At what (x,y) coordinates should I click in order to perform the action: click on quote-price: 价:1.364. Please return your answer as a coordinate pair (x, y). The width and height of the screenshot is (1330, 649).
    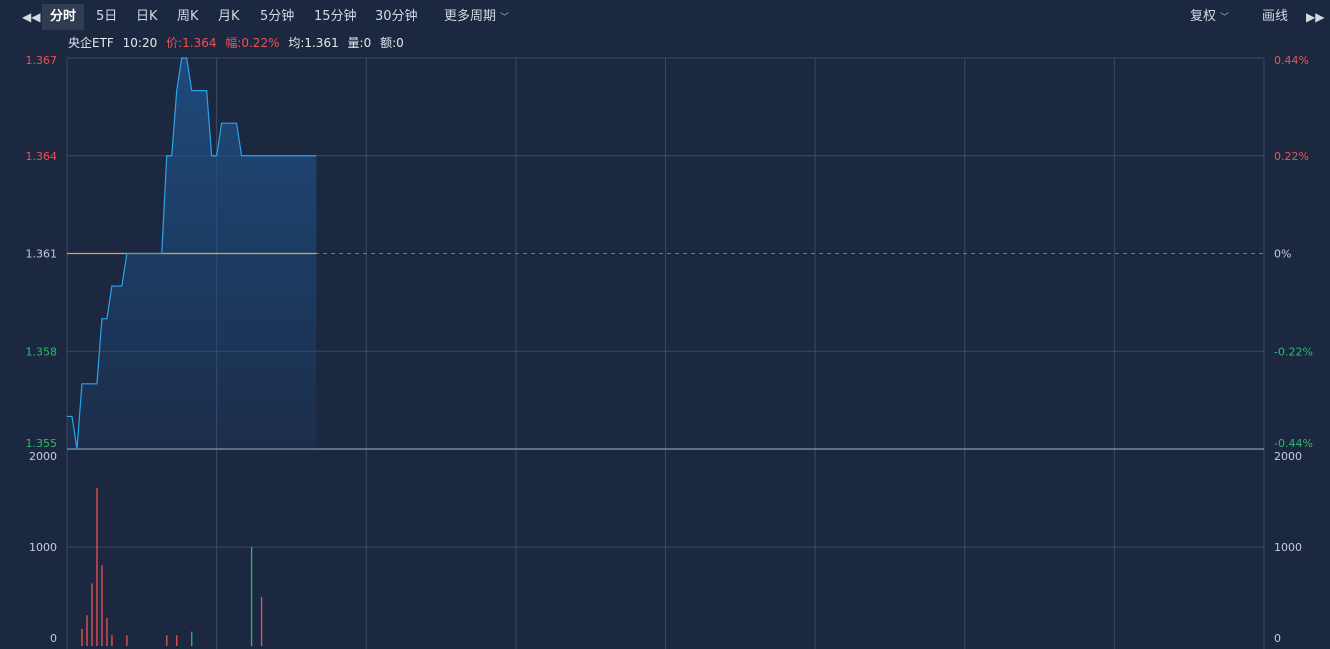
    Looking at the image, I should click on (191, 43).